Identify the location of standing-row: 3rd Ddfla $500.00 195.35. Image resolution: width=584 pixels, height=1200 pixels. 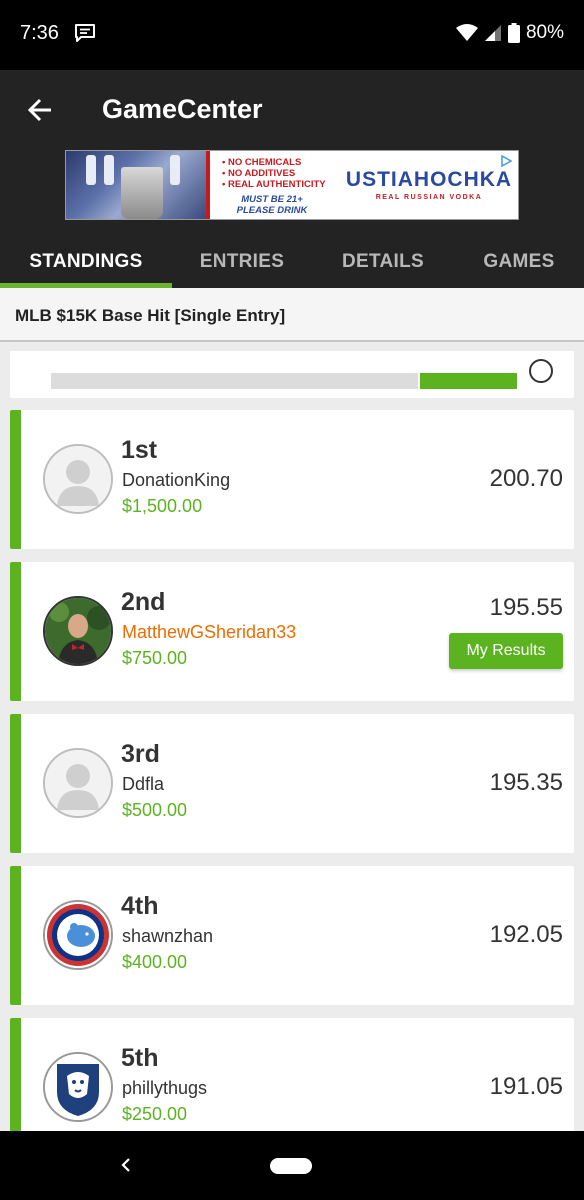
(292, 783).